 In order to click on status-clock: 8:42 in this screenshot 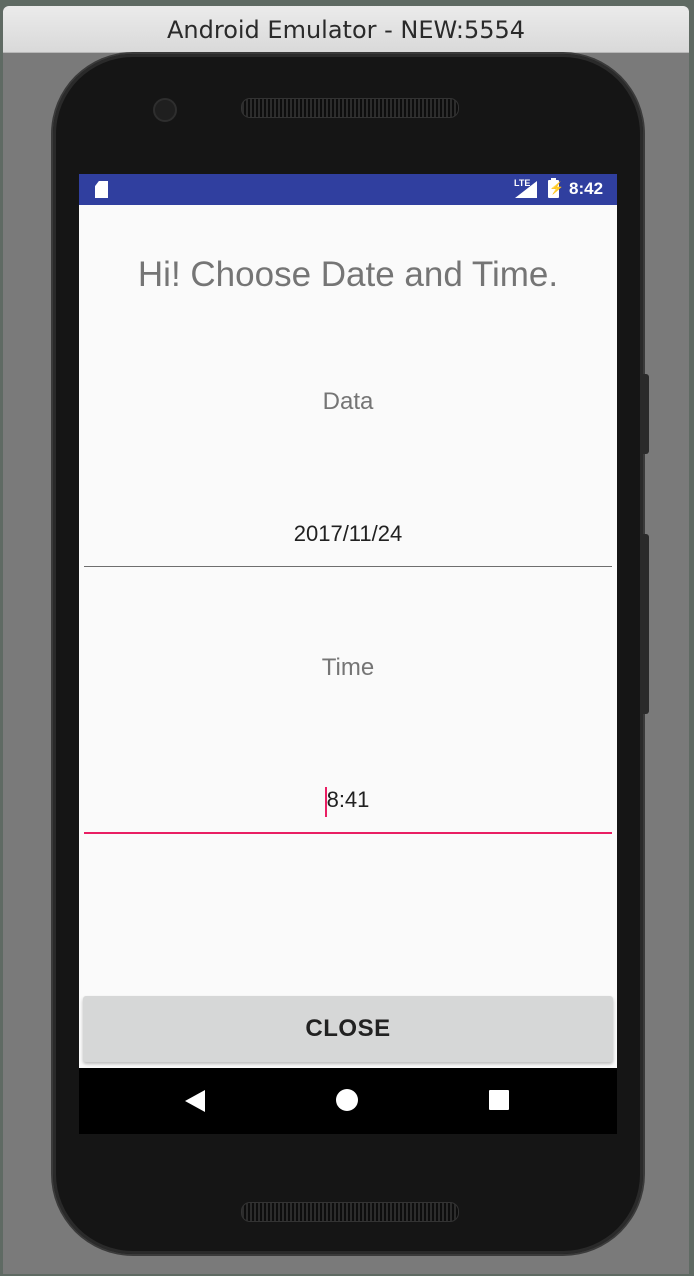, I will do `click(586, 188)`.